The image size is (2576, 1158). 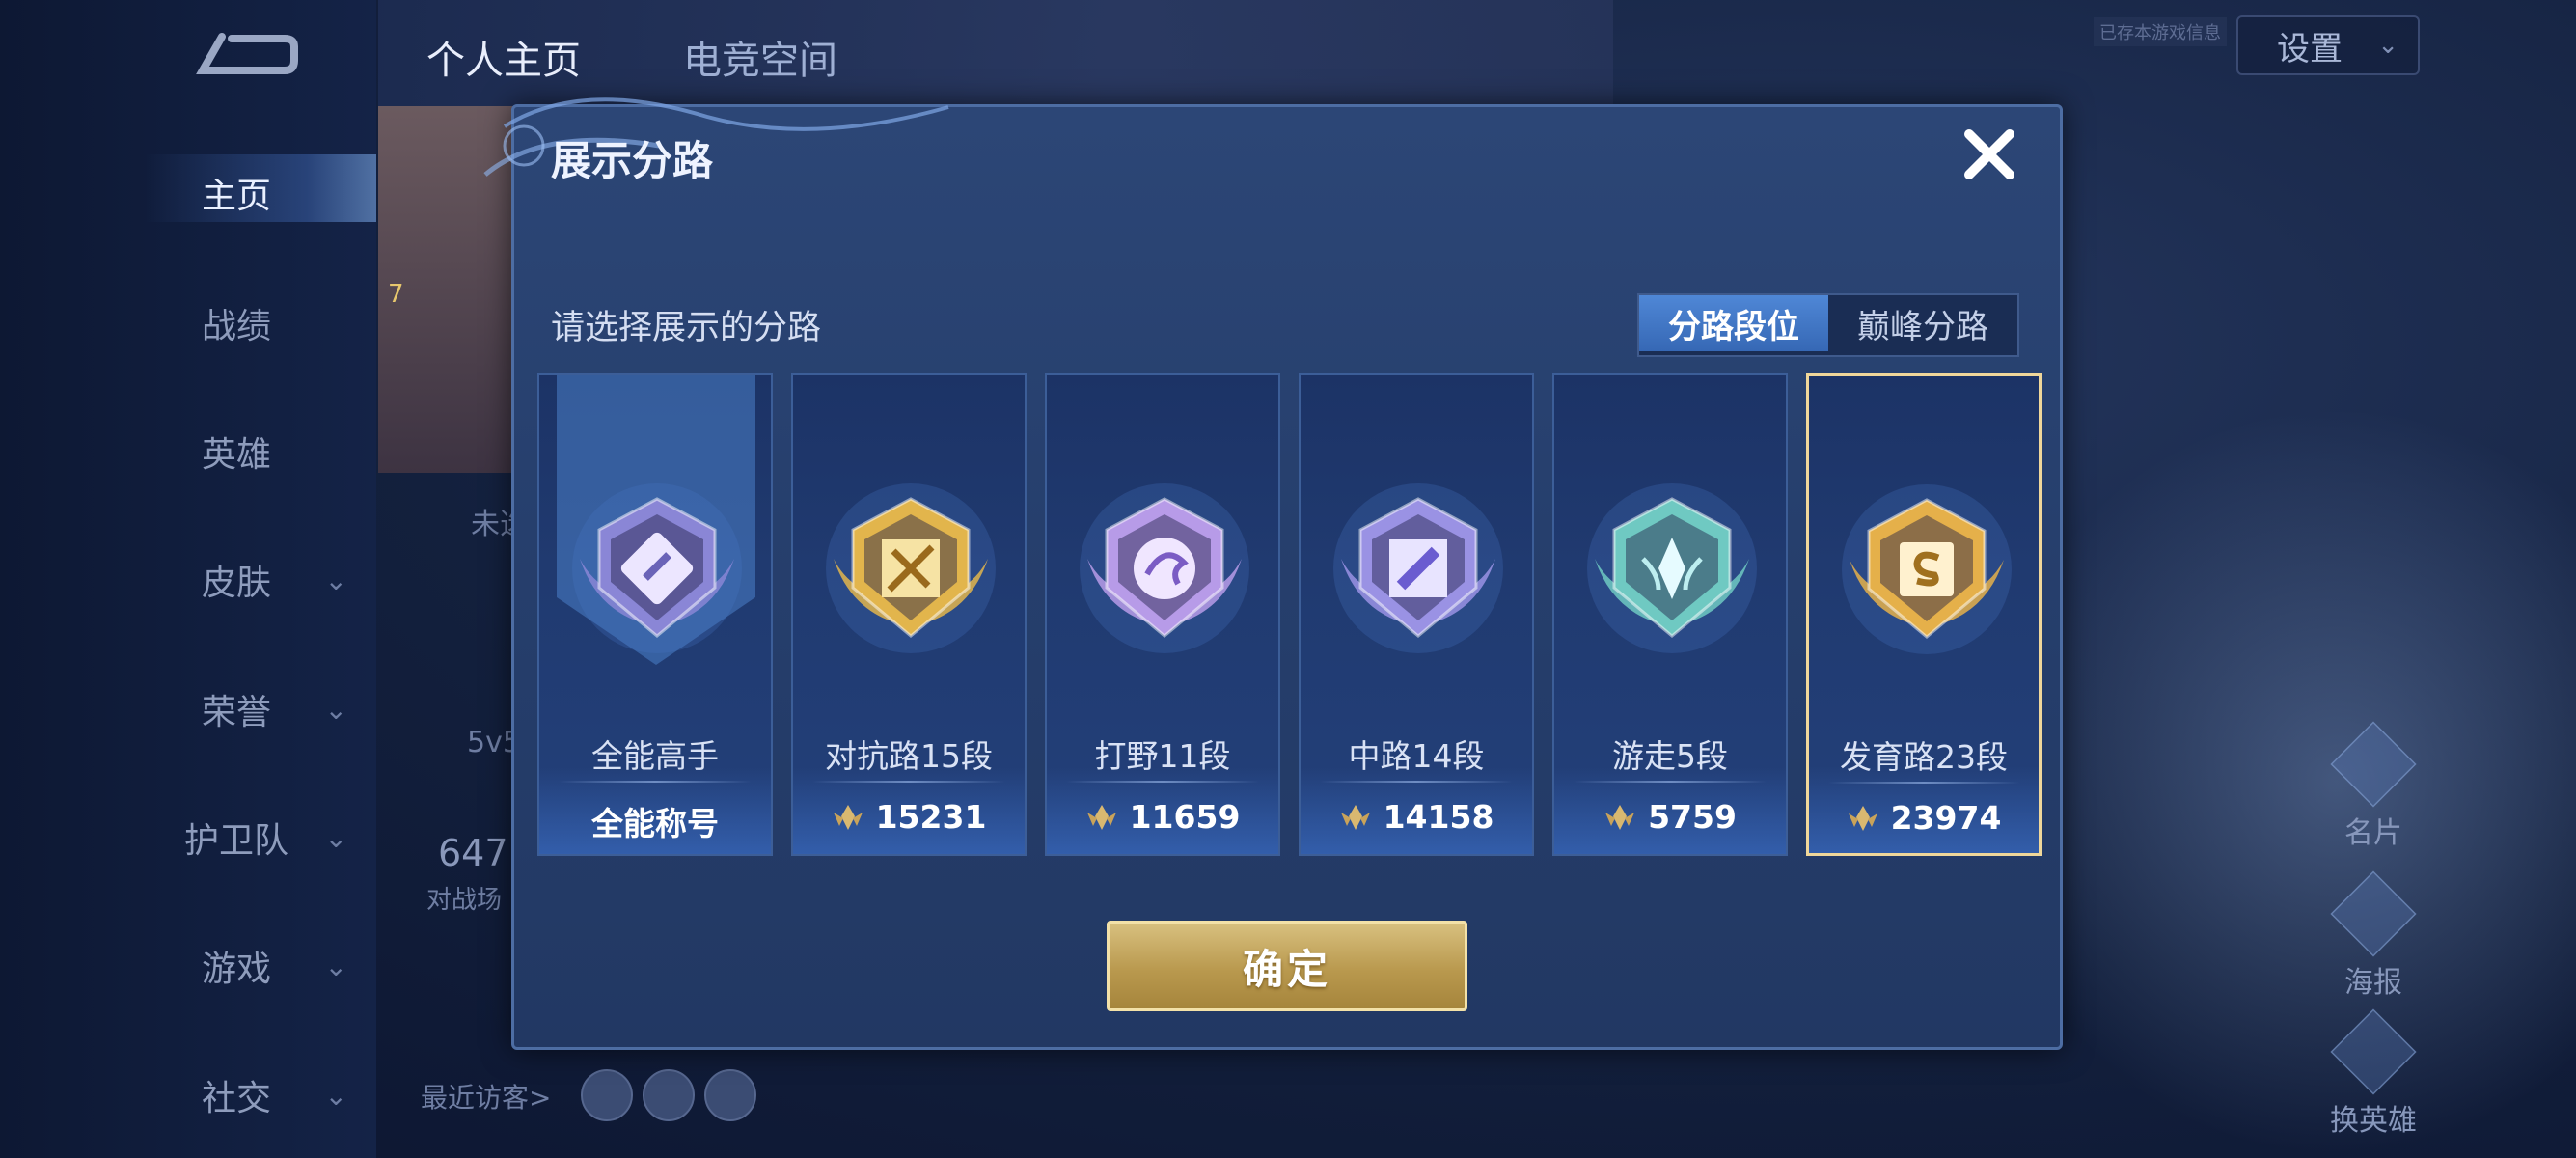 What do you see at coordinates (1990, 154) in the screenshot?
I see `close-icon` at bounding box center [1990, 154].